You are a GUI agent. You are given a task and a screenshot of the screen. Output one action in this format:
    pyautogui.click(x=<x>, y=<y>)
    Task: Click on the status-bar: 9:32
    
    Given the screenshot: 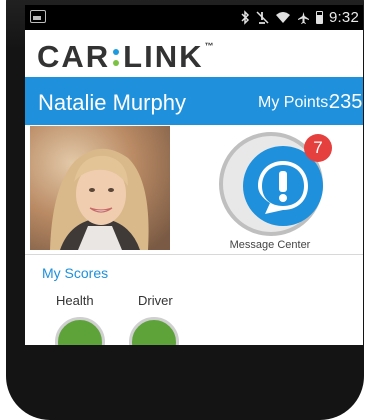 What is the action you would take?
    pyautogui.click(x=194, y=17)
    